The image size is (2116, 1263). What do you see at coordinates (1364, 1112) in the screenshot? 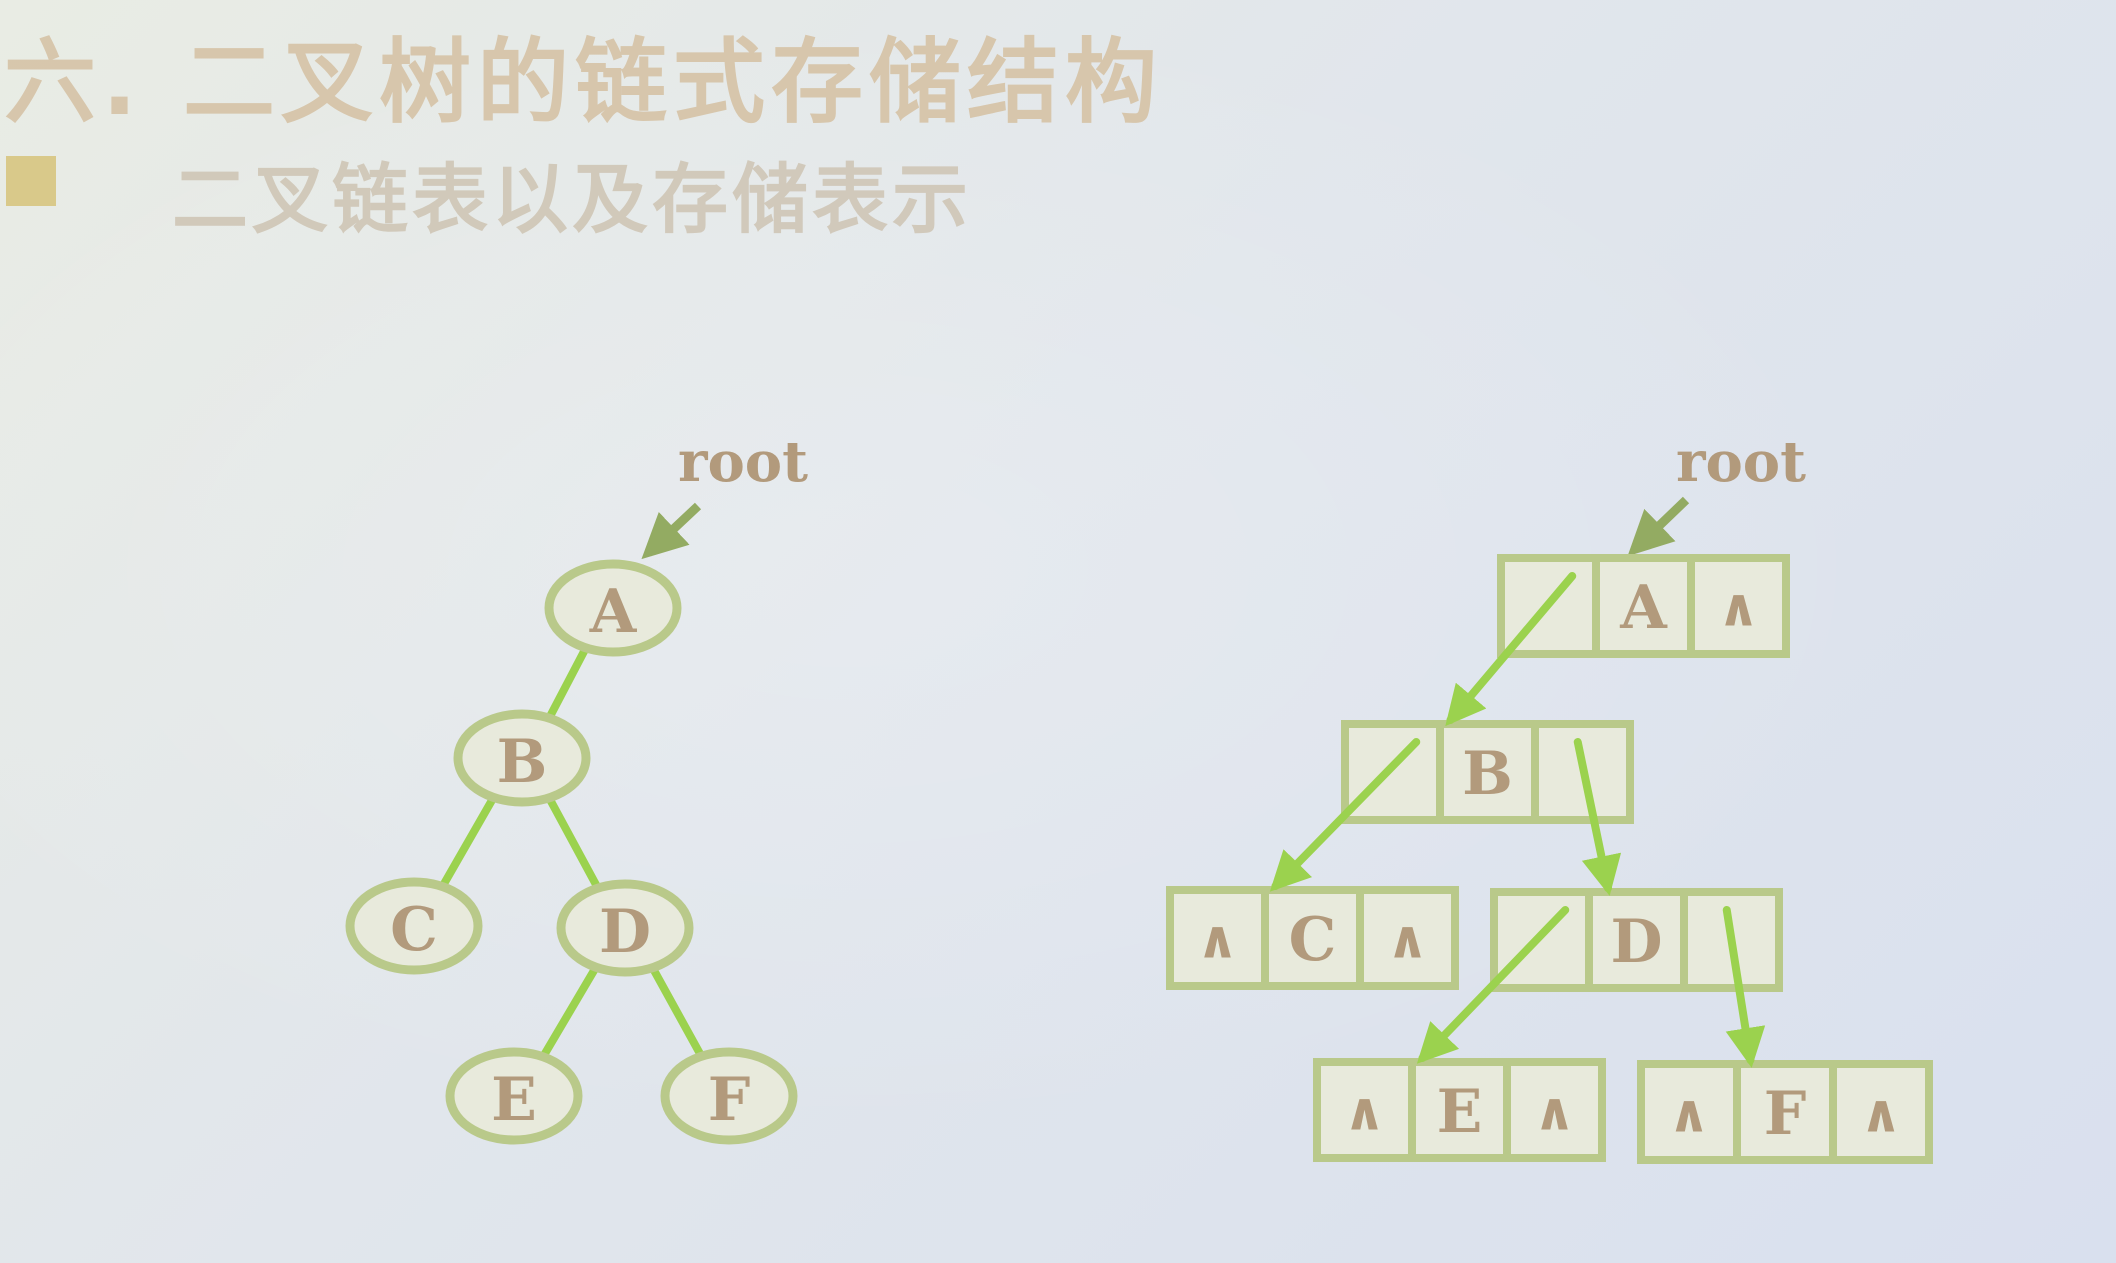
I see `list-node-E-left-value: ∧` at bounding box center [1364, 1112].